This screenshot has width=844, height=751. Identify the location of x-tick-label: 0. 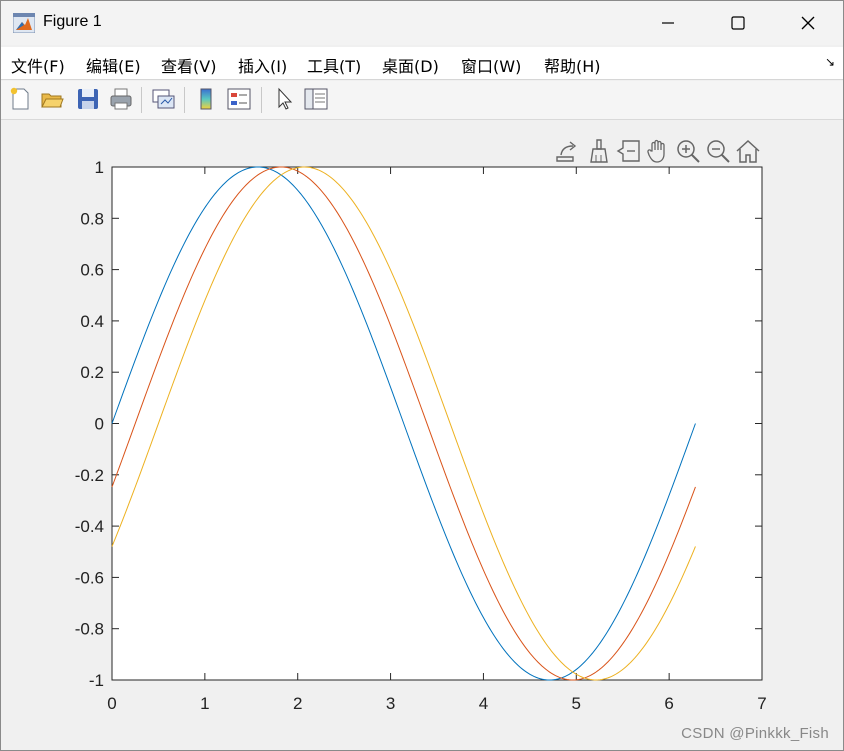
(111, 703).